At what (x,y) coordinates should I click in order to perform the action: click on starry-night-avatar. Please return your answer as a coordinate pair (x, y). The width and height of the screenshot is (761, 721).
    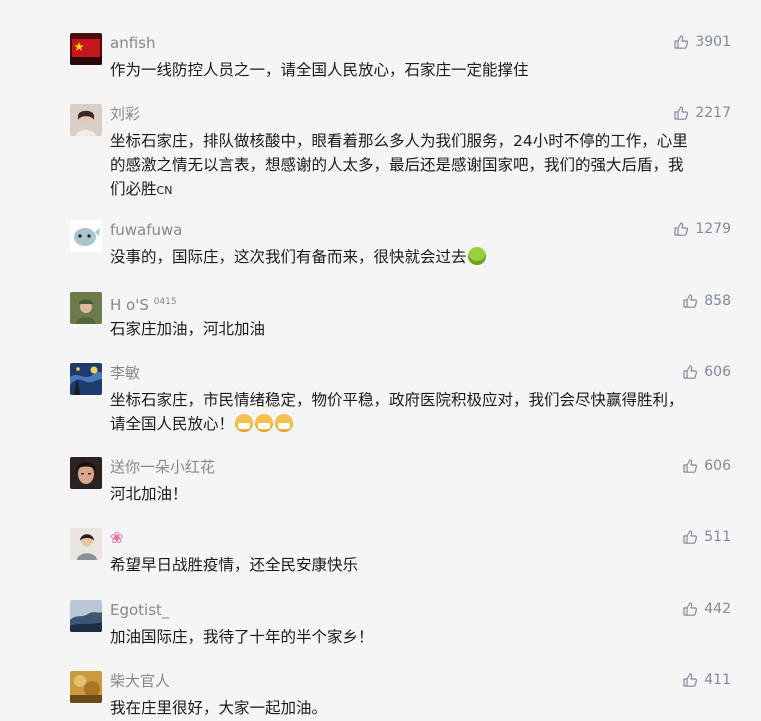
    Looking at the image, I should click on (86, 379).